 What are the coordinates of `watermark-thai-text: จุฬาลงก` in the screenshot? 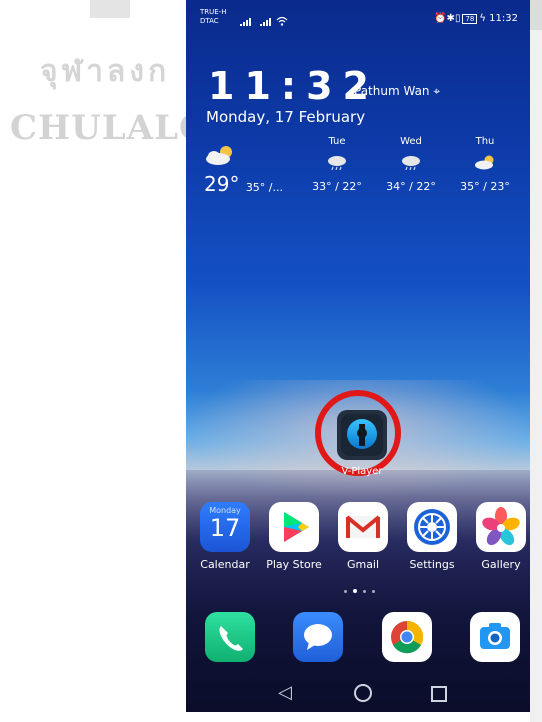 It's located at (105, 71).